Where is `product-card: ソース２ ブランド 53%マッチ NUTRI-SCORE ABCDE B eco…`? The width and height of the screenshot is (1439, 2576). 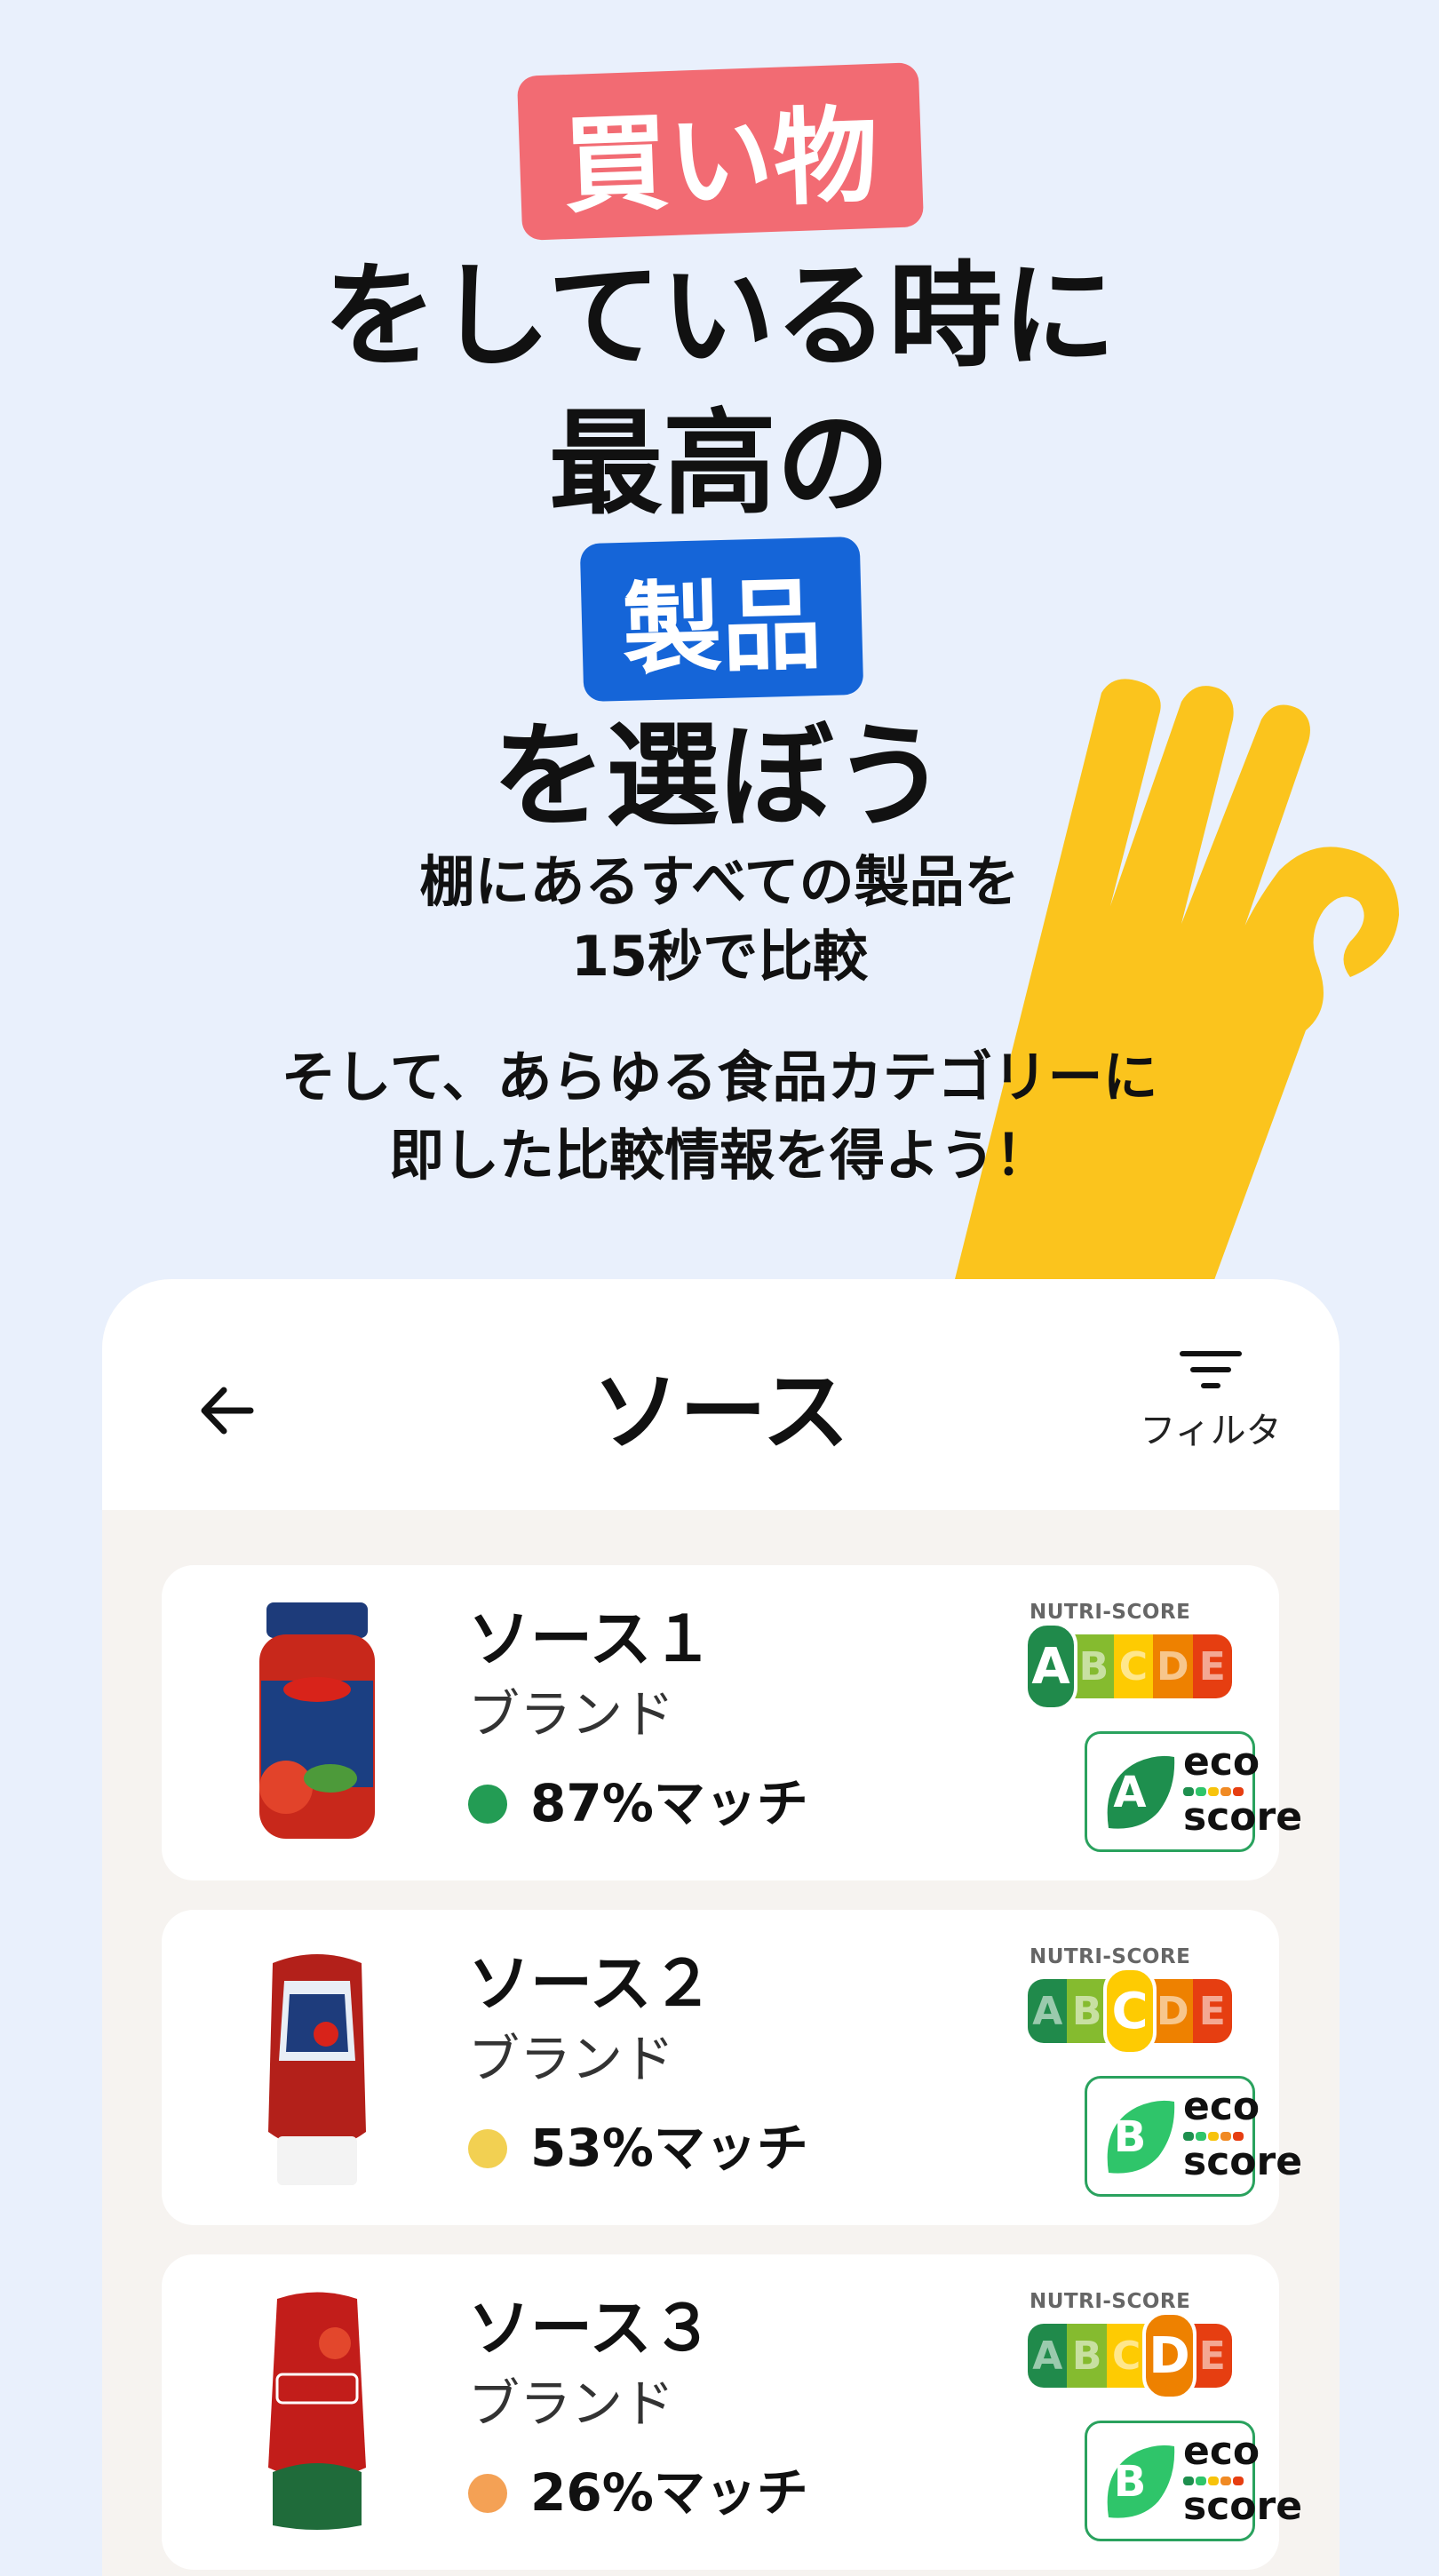 product-card: ソース２ ブランド 53%マッチ NUTRI-SCORE ABCDE B eco… is located at coordinates (732, 2067).